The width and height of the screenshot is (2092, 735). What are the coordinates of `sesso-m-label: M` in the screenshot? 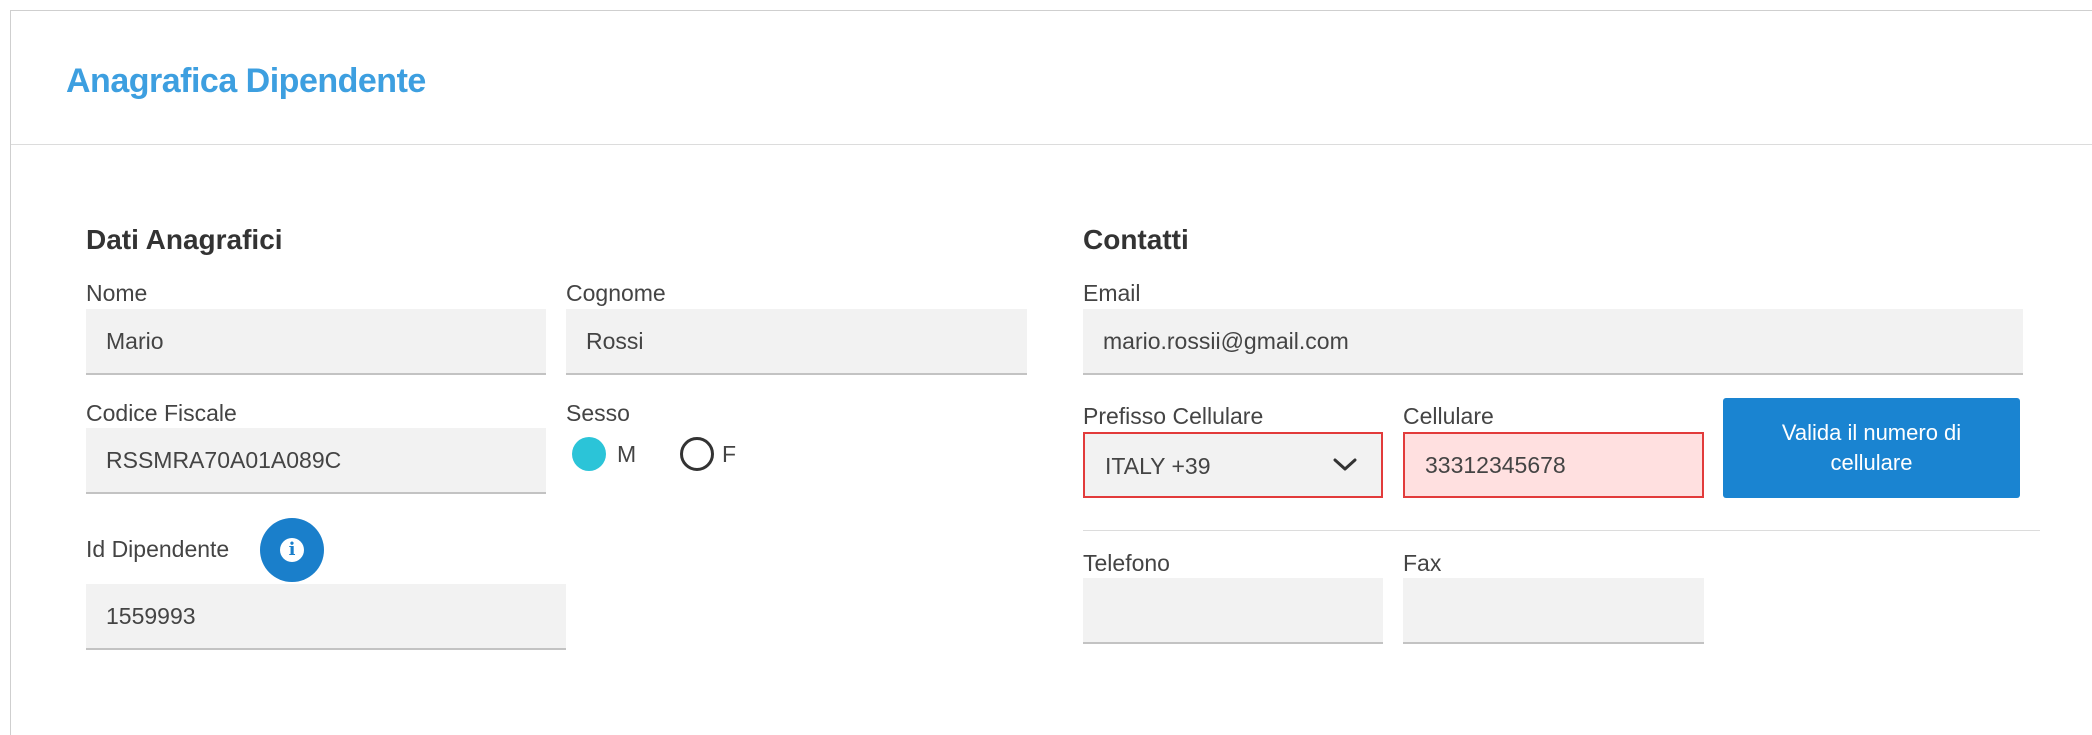 It's located at (627, 454).